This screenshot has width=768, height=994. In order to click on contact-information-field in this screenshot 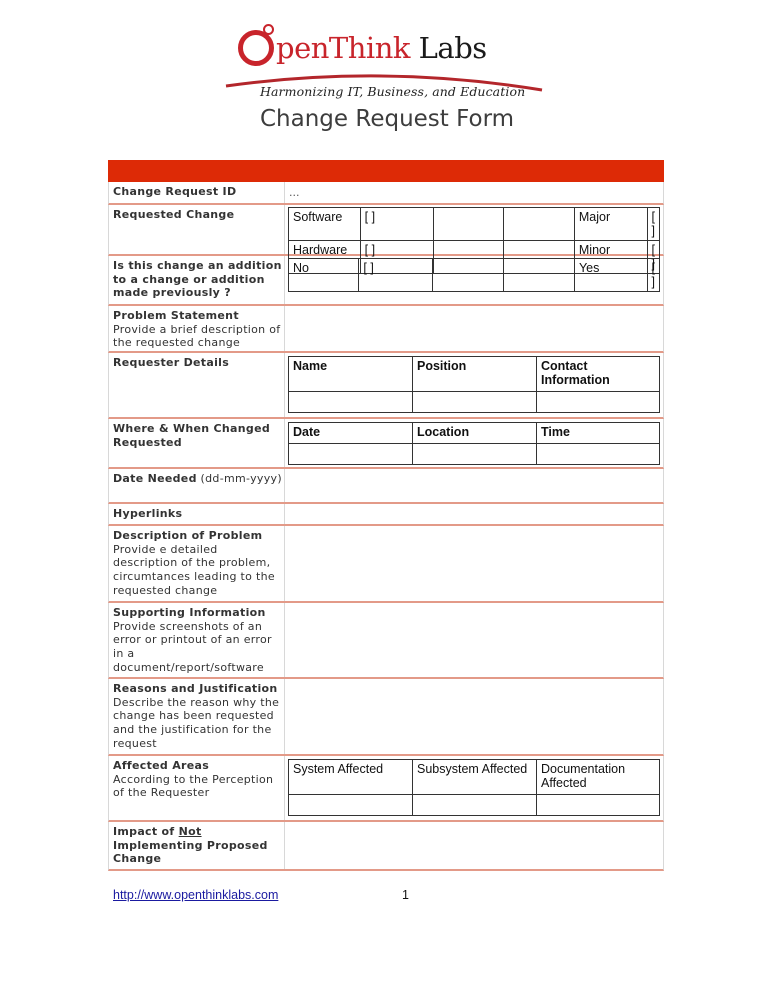, I will do `click(598, 402)`.